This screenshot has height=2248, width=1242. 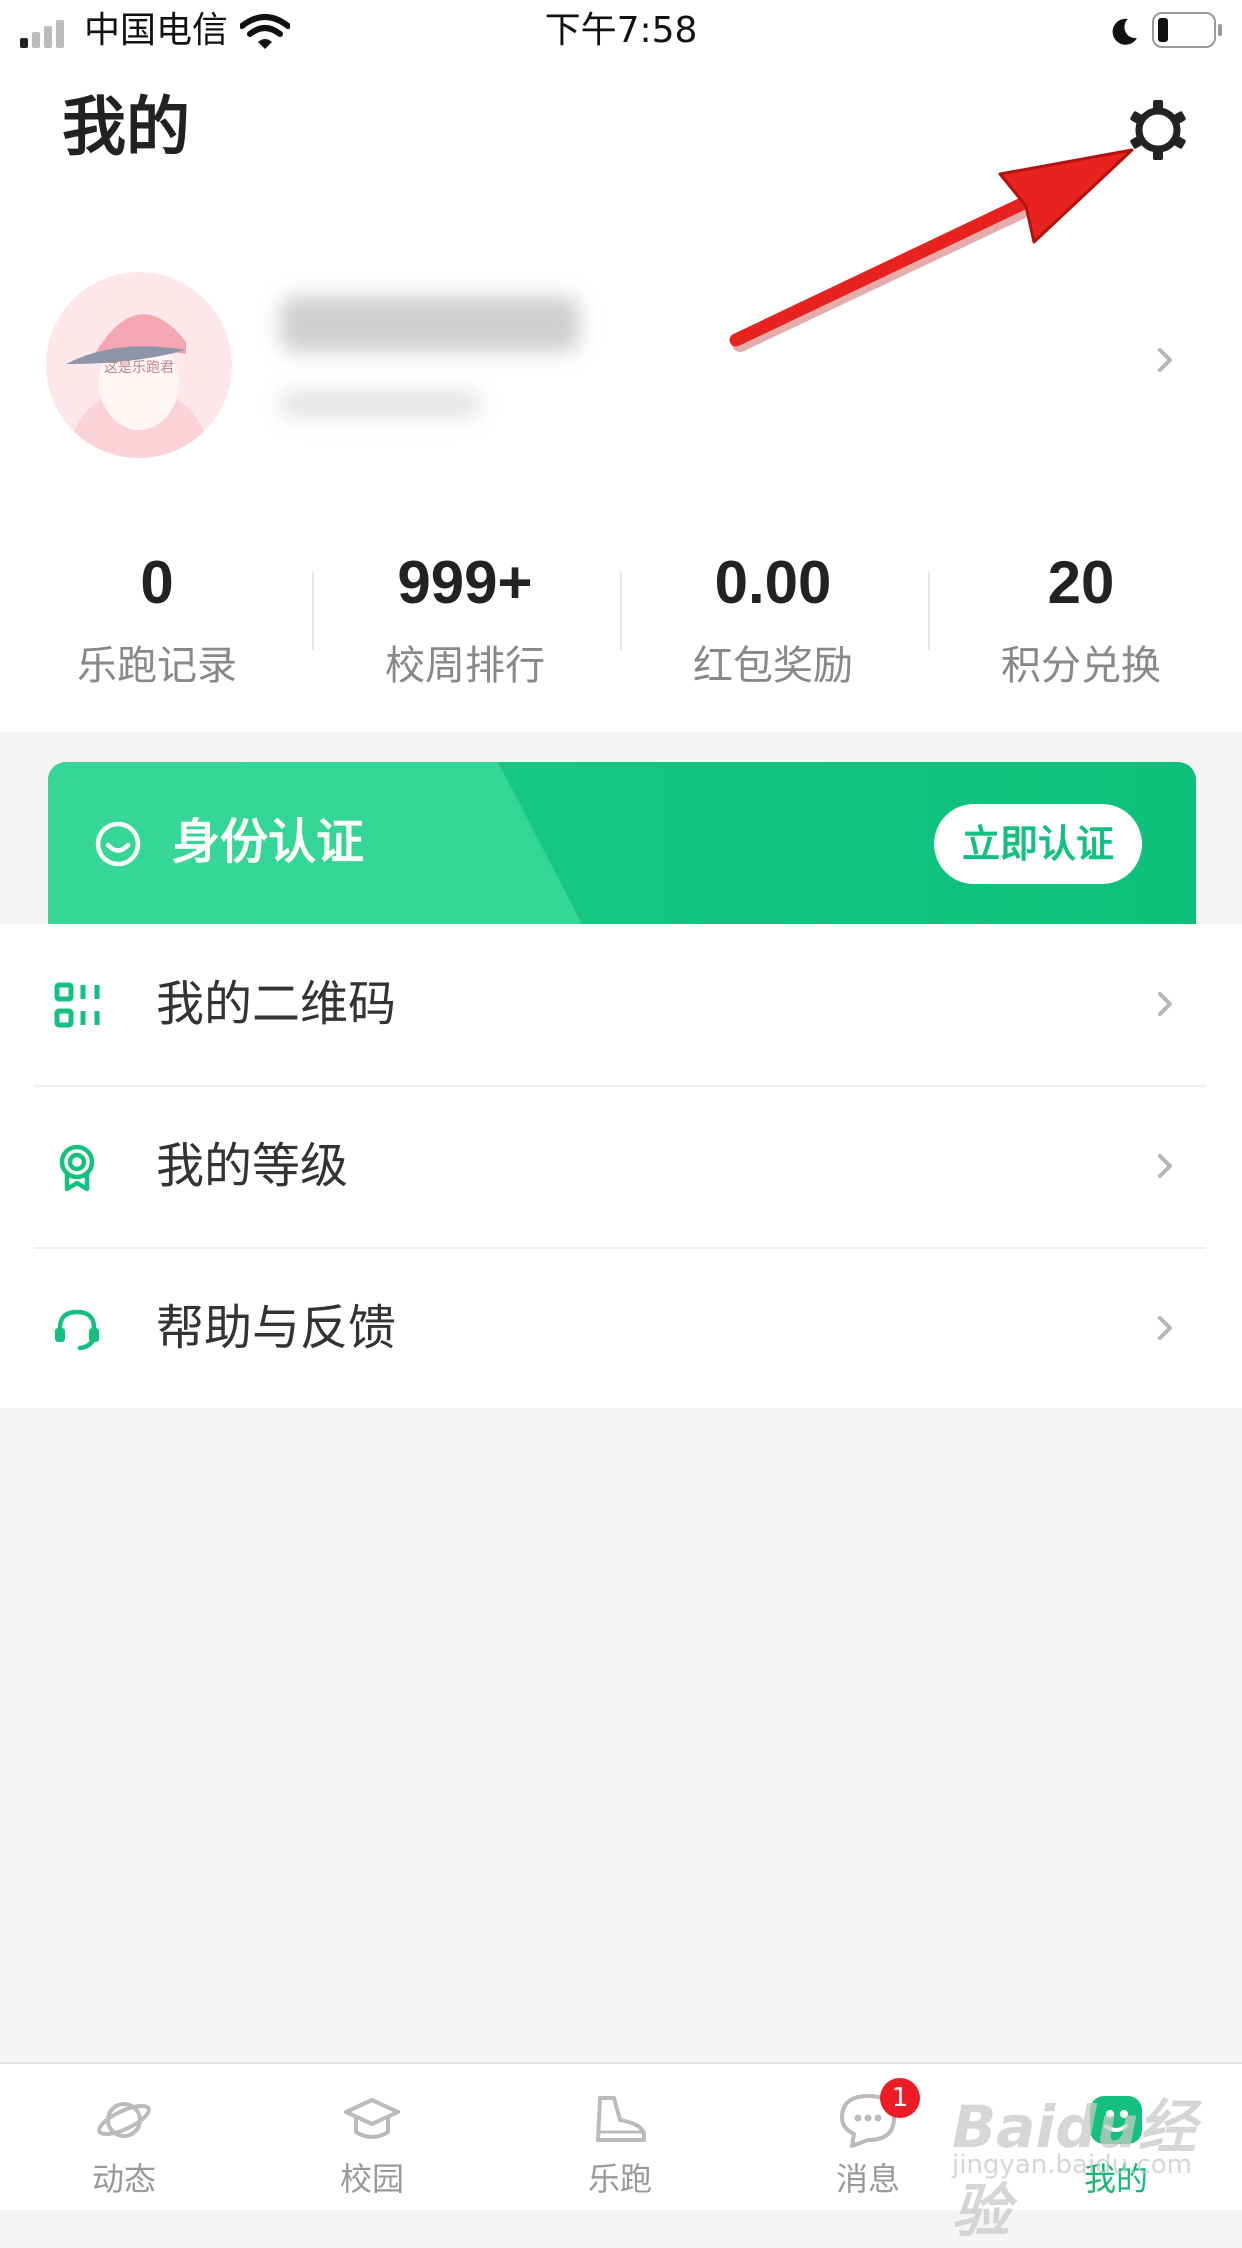 What do you see at coordinates (77, 1168) in the screenshot?
I see `medal-icon` at bounding box center [77, 1168].